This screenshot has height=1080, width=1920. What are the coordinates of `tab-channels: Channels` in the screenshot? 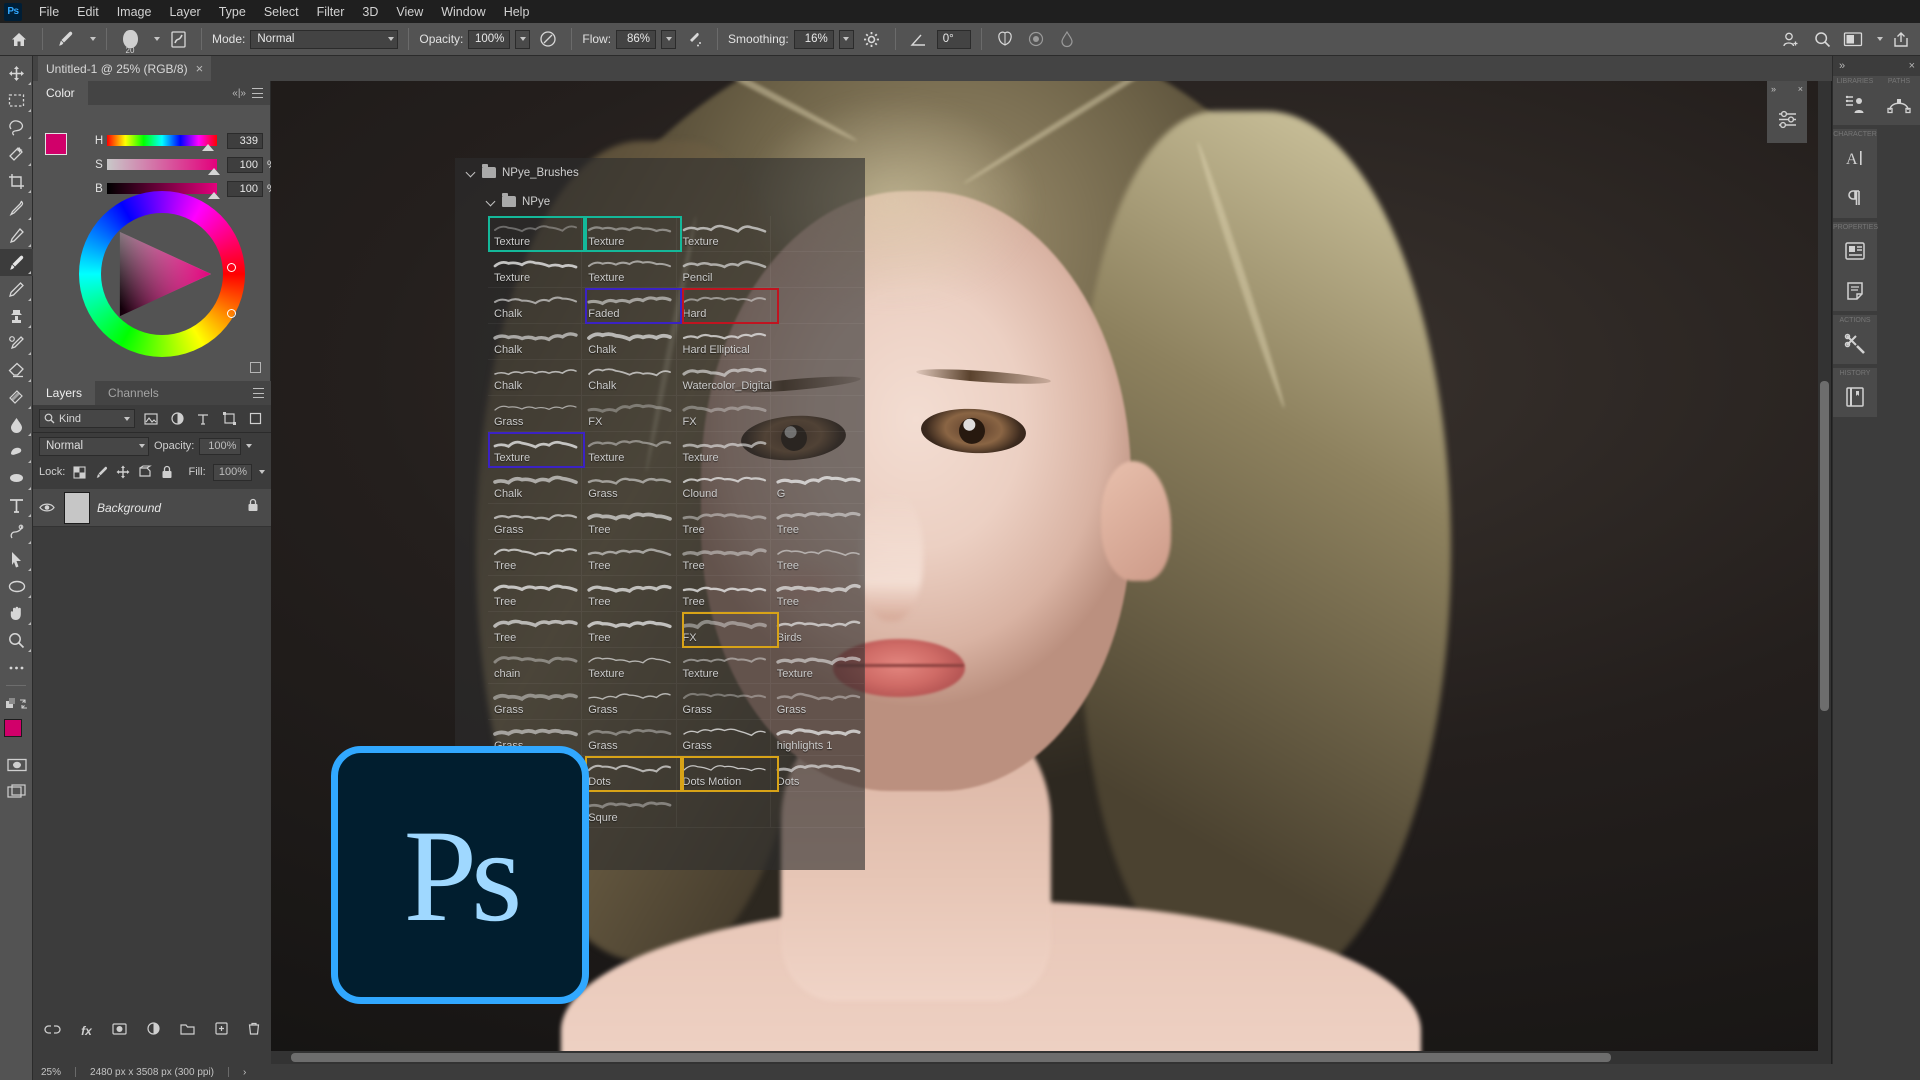 It's located at (133, 393).